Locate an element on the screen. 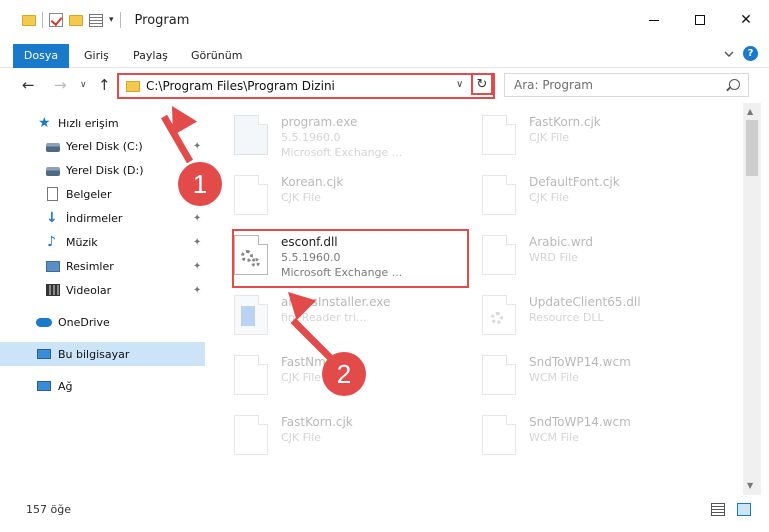 This screenshot has height=532, width=769. ribbon: Dosya Giriş Paylaş Görünüm ? is located at coordinates (384, 54).